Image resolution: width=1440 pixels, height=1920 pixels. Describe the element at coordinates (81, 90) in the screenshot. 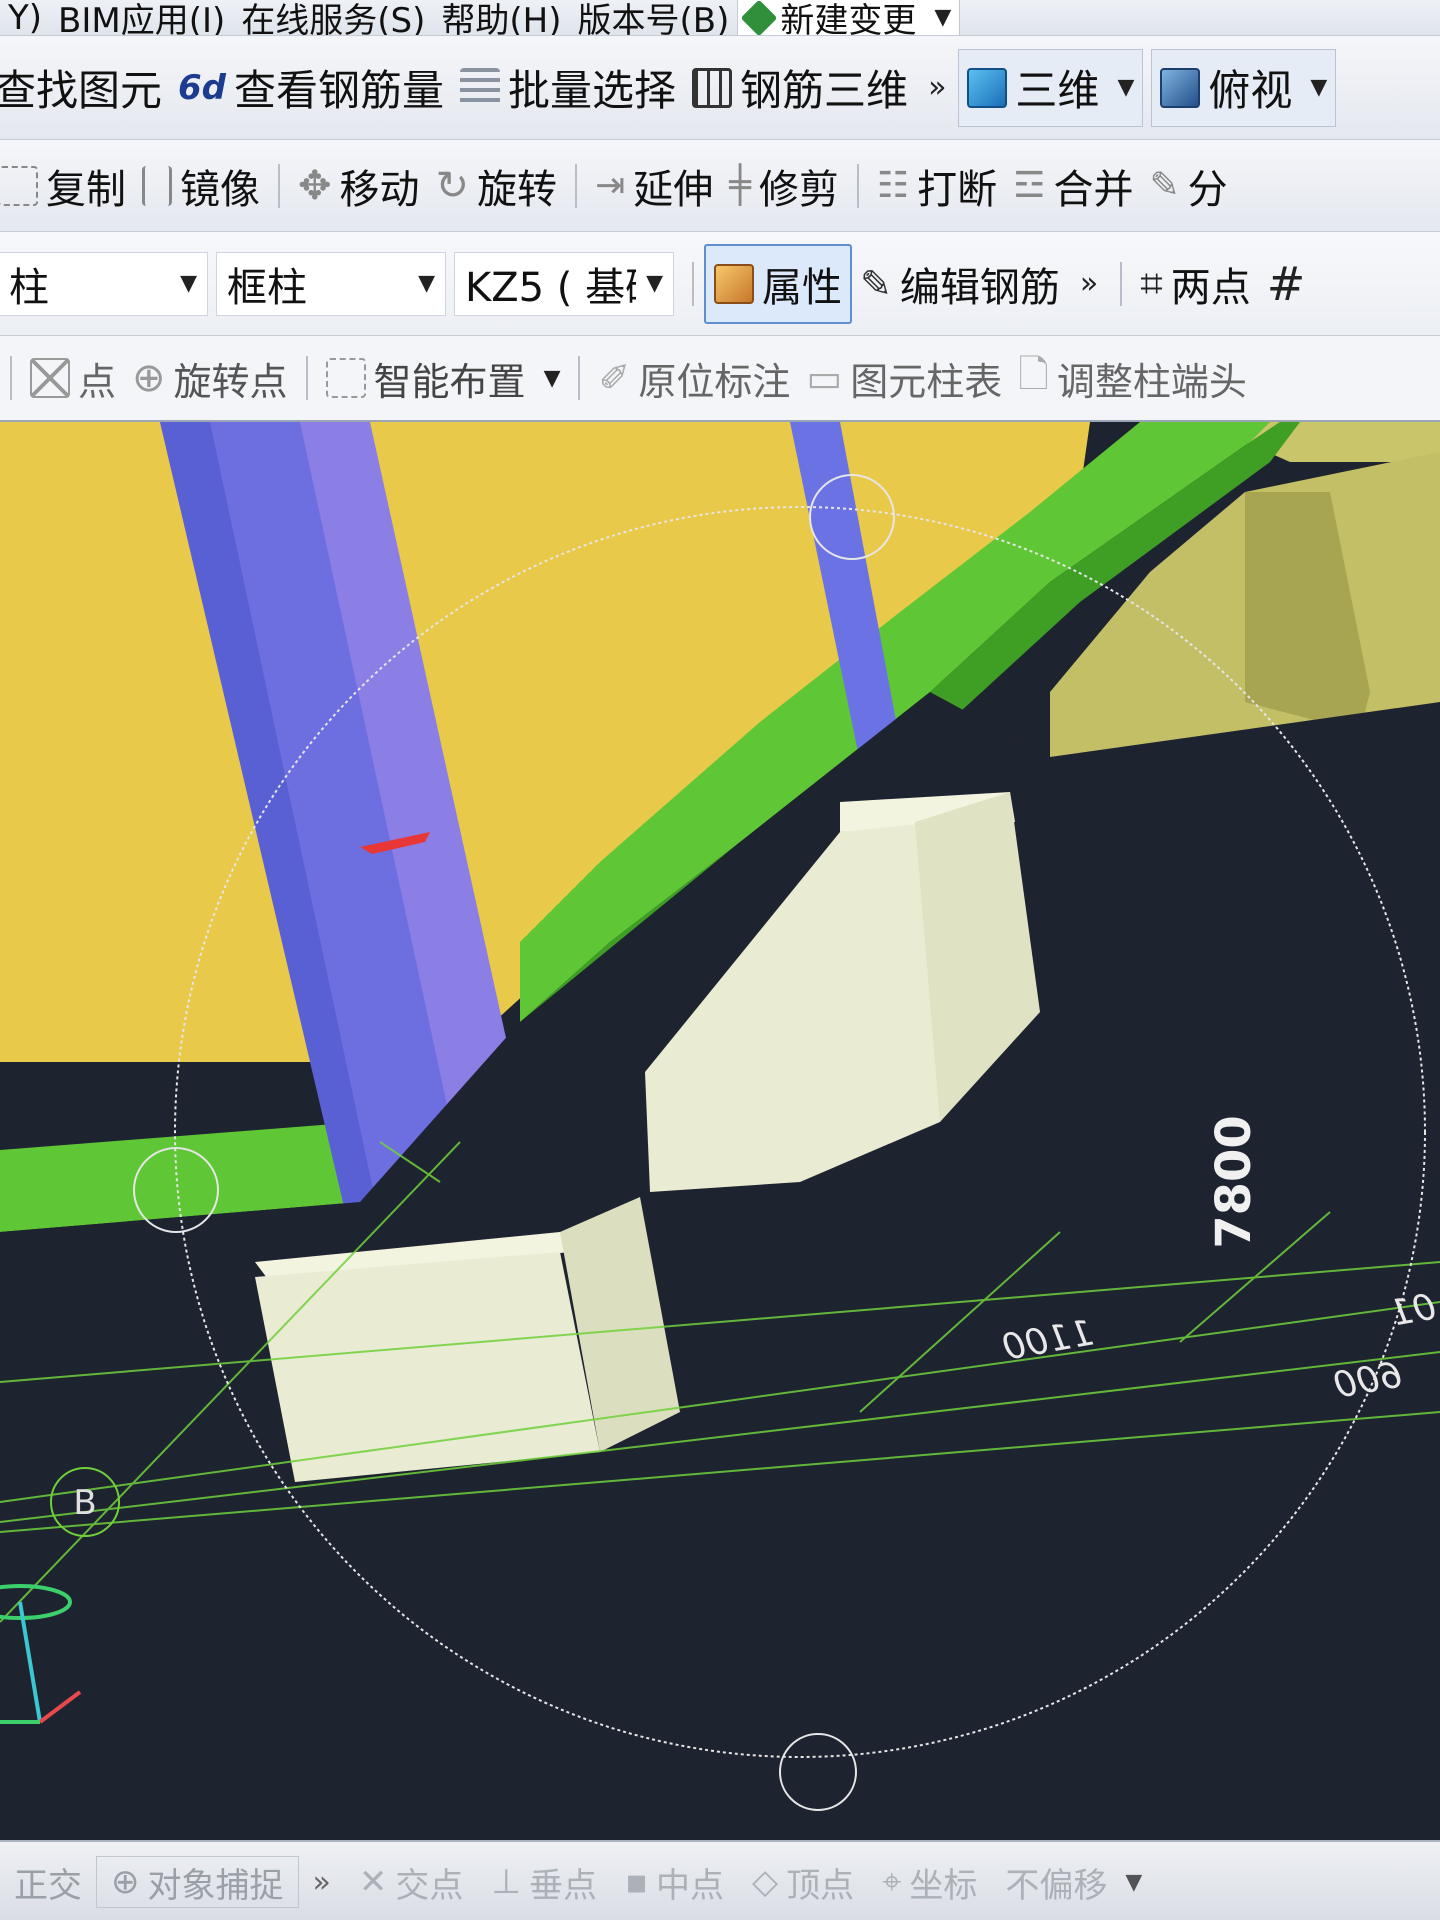

I see `find-element-label: 查找图元` at that location.